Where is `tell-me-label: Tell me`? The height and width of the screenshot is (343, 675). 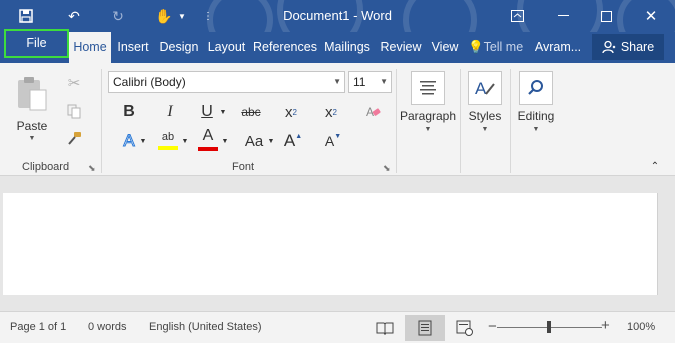 tell-me-label: Tell me is located at coordinates (503, 47).